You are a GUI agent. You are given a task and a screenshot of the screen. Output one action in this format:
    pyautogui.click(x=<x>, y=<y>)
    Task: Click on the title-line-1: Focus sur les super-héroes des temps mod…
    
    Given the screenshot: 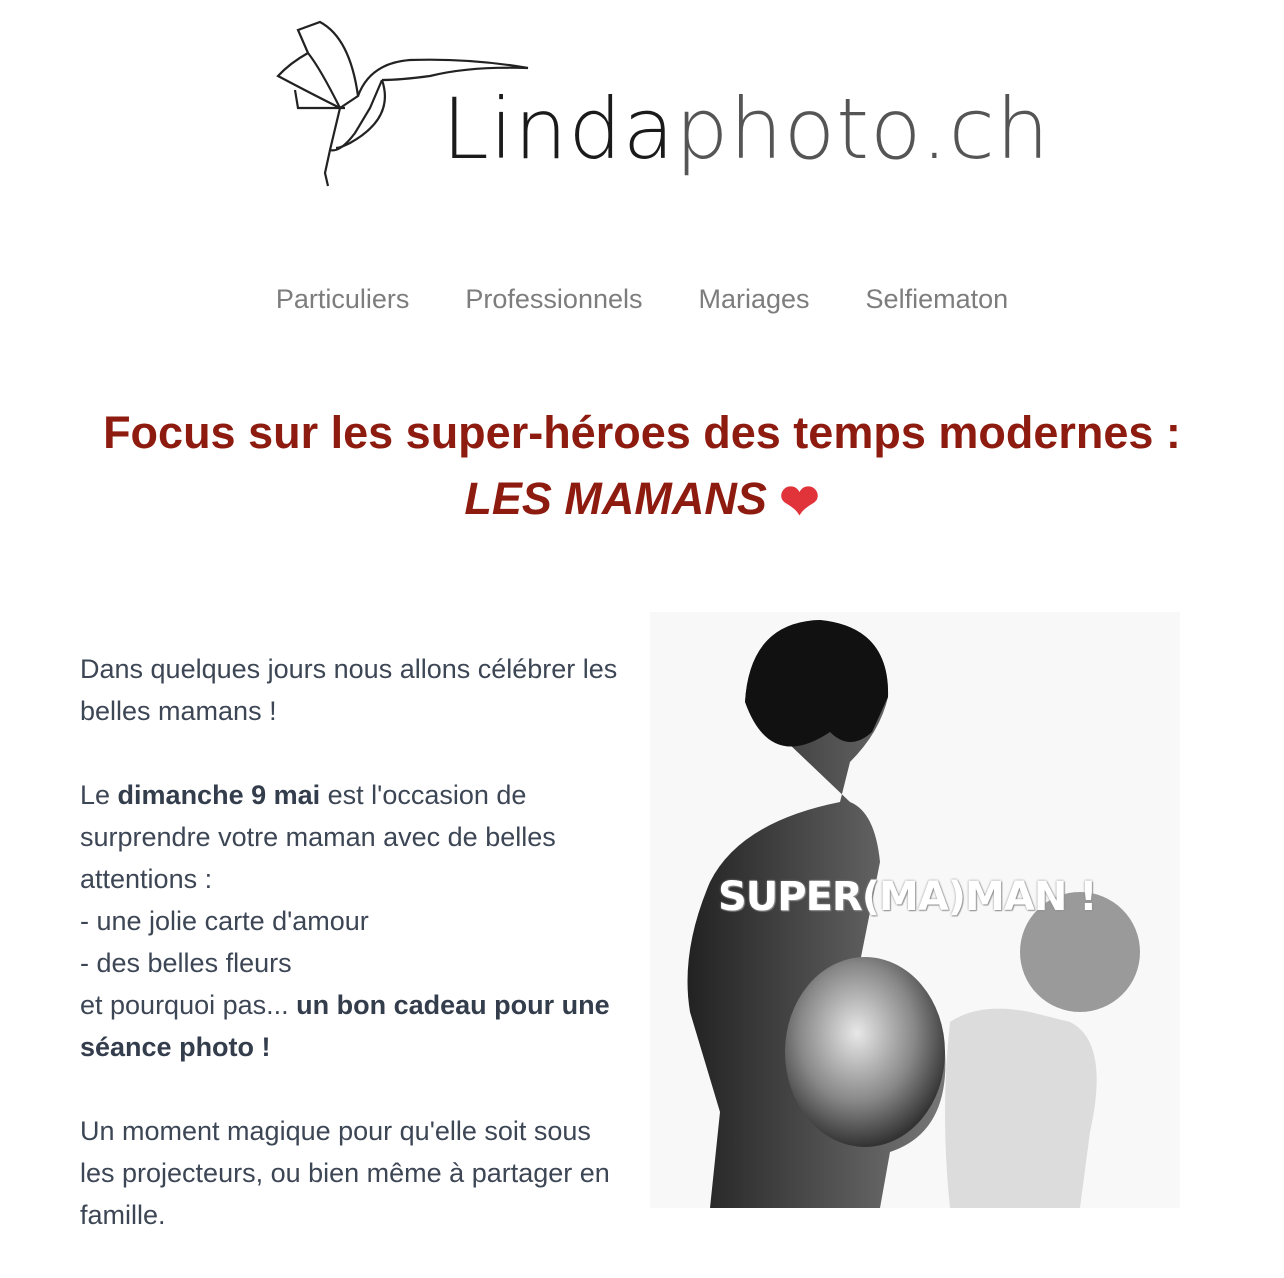 What is the action you would take?
    pyautogui.click(x=642, y=432)
    